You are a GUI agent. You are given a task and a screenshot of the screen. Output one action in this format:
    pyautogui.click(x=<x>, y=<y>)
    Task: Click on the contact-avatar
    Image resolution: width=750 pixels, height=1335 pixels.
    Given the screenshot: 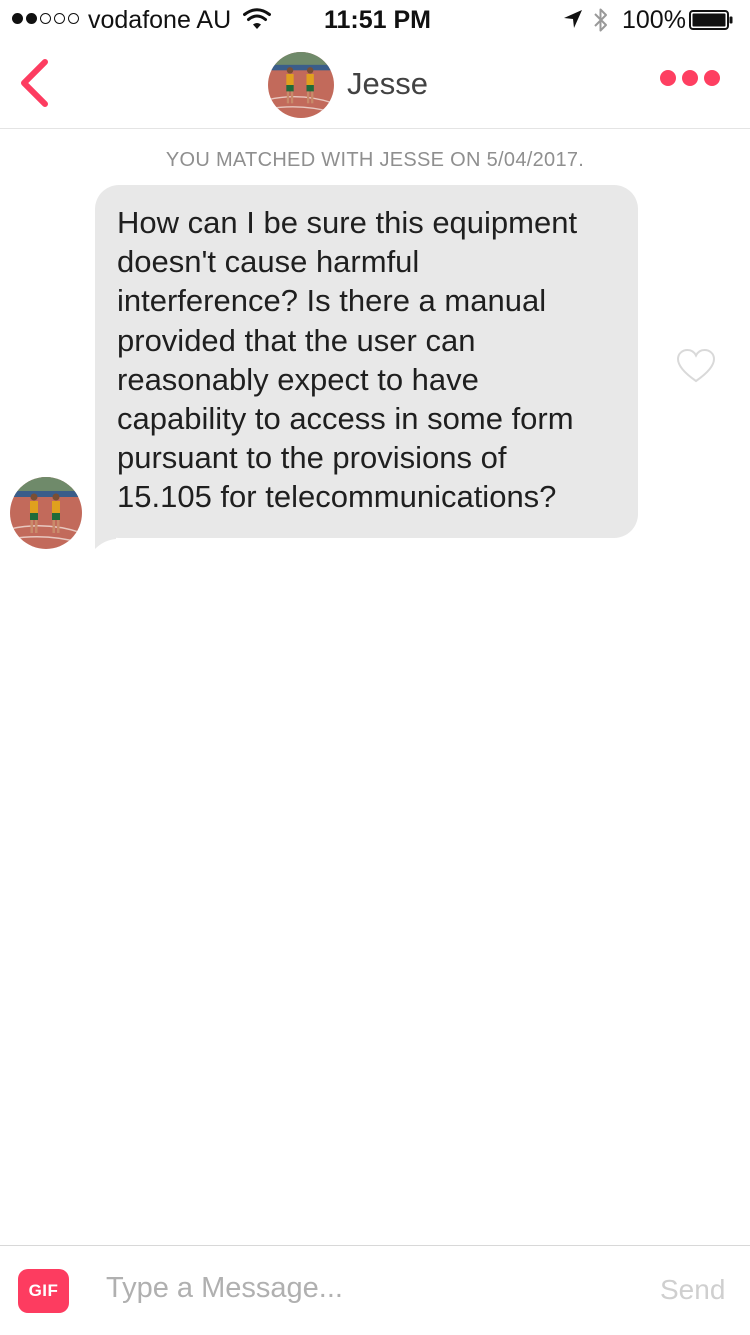 What is the action you would take?
    pyautogui.click(x=301, y=85)
    